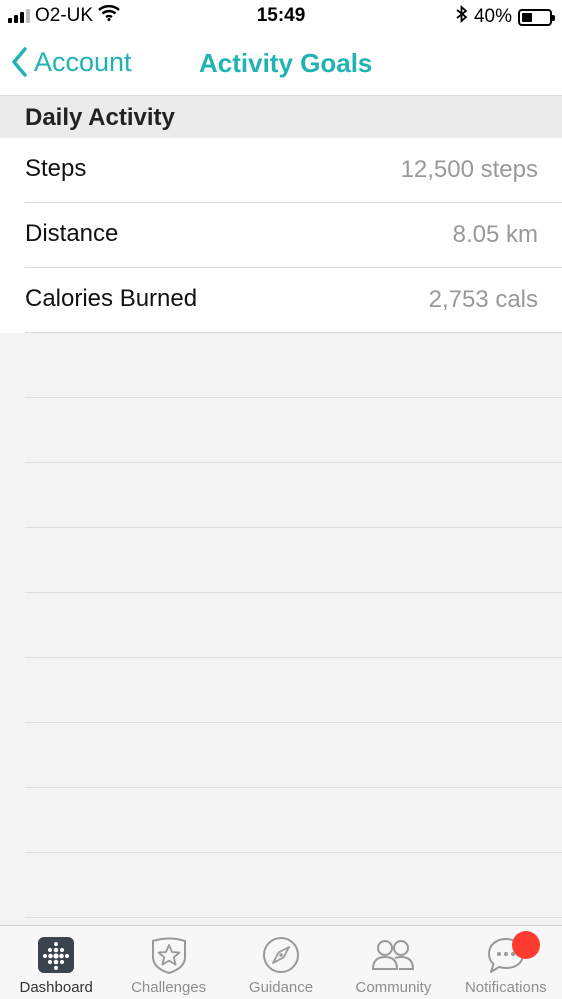 The height and width of the screenshot is (999, 562). Describe the element at coordinates (169, 987) in the screenshot. I see `tab-label: Challenges` at that location.